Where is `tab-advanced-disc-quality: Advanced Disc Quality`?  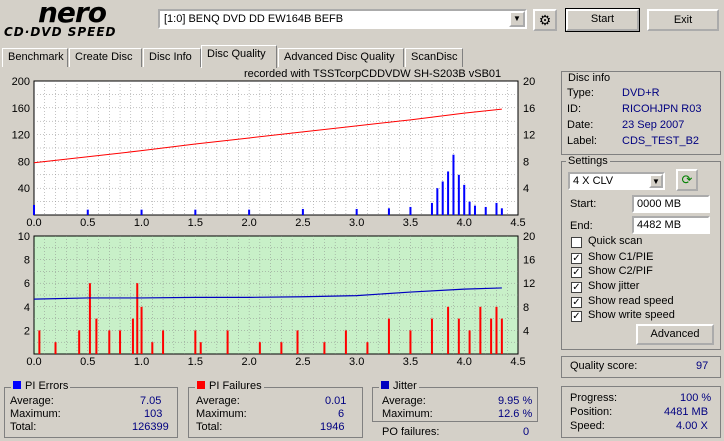 tab-advanced-disc-quality: Advanced Disc Quality is located at coordinates (341, 57).